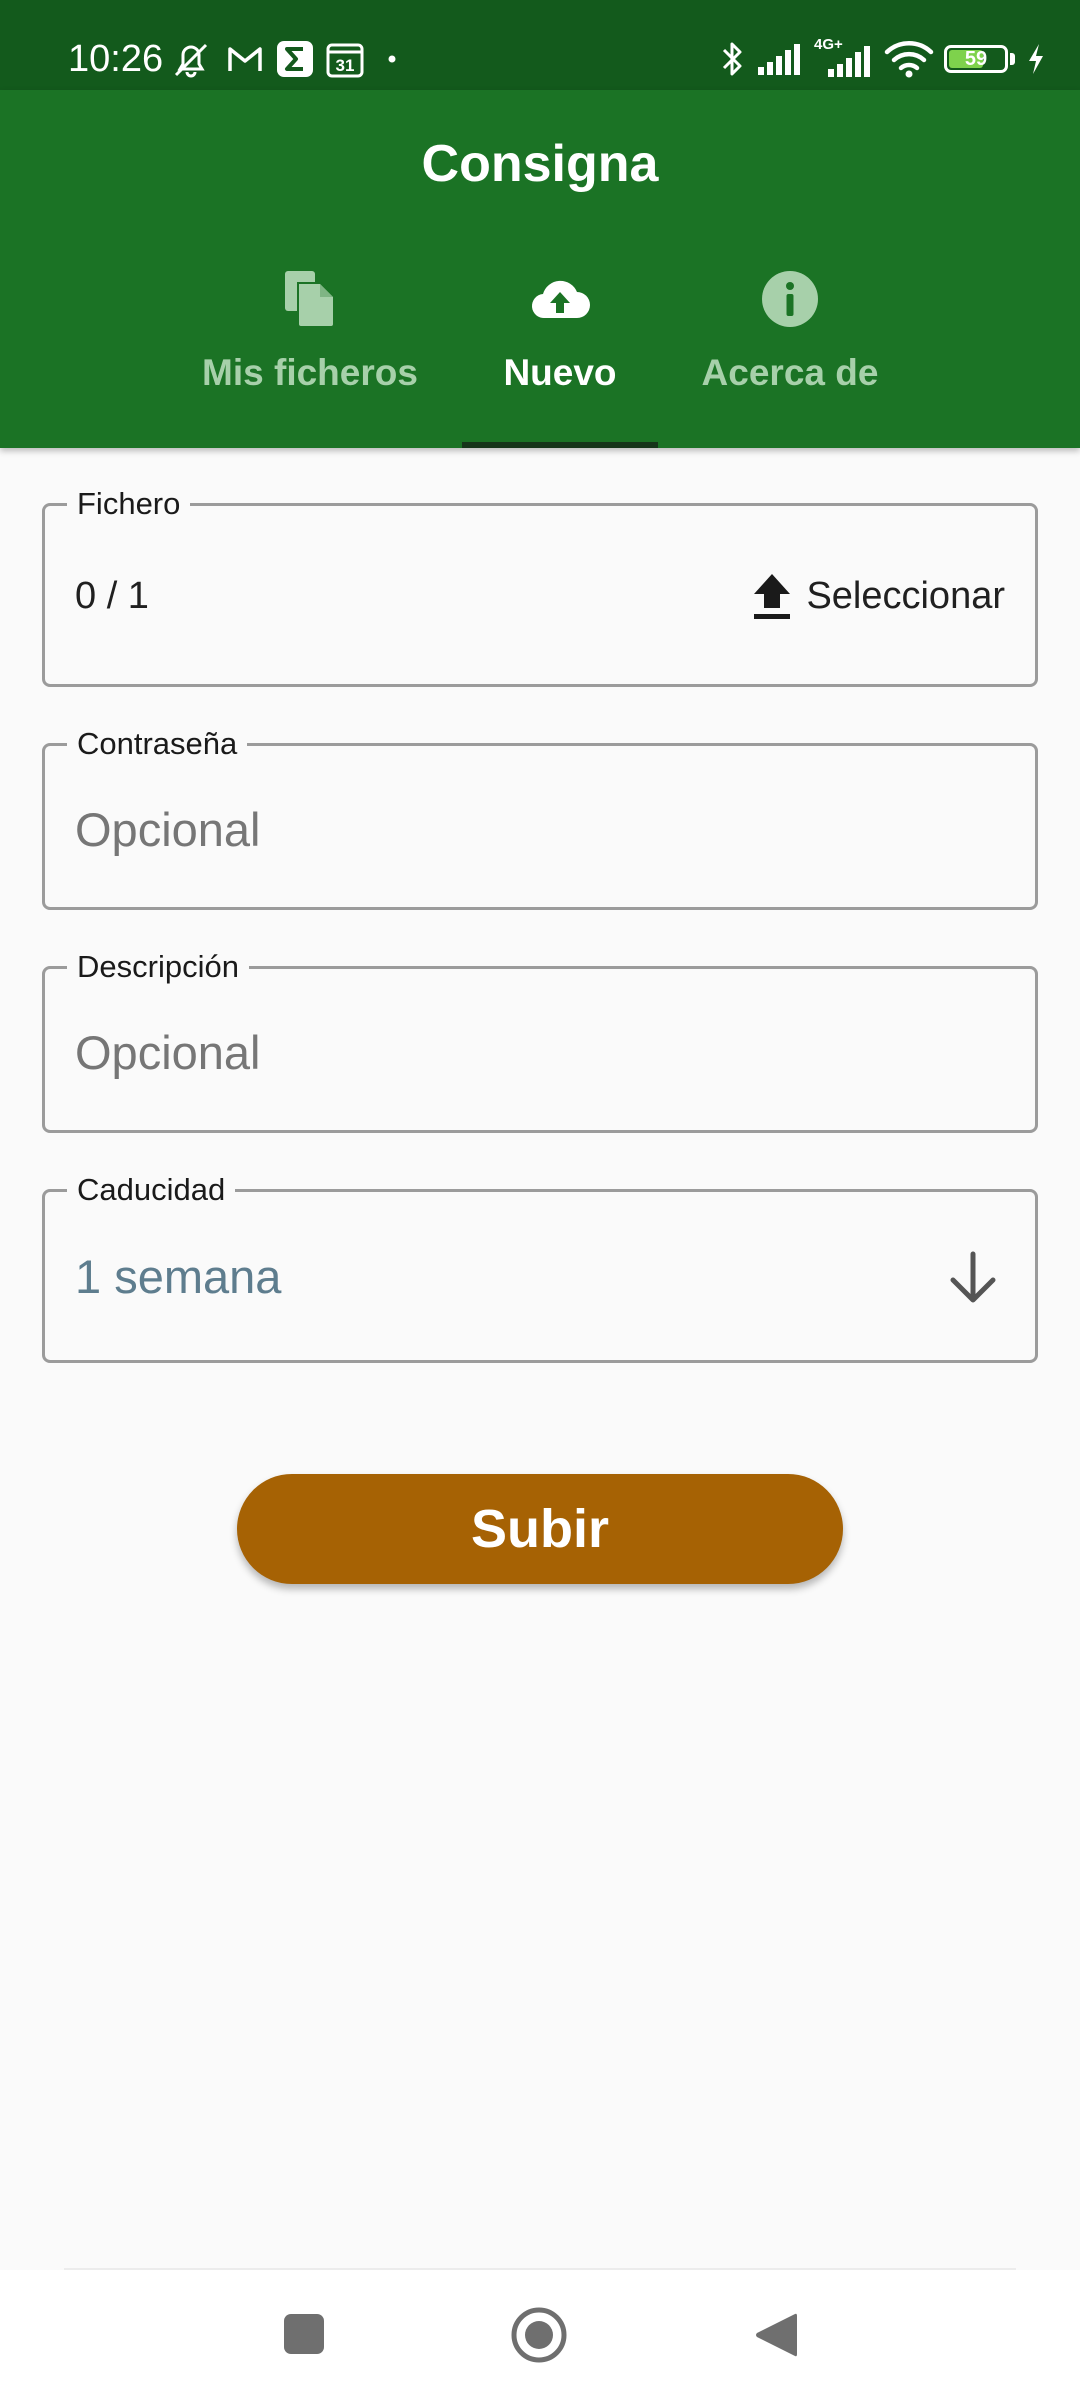  What do you see at coordinates (295, 59) in the screenshot?
I see `sigma-app-icon` at bounding box center [295, 59].